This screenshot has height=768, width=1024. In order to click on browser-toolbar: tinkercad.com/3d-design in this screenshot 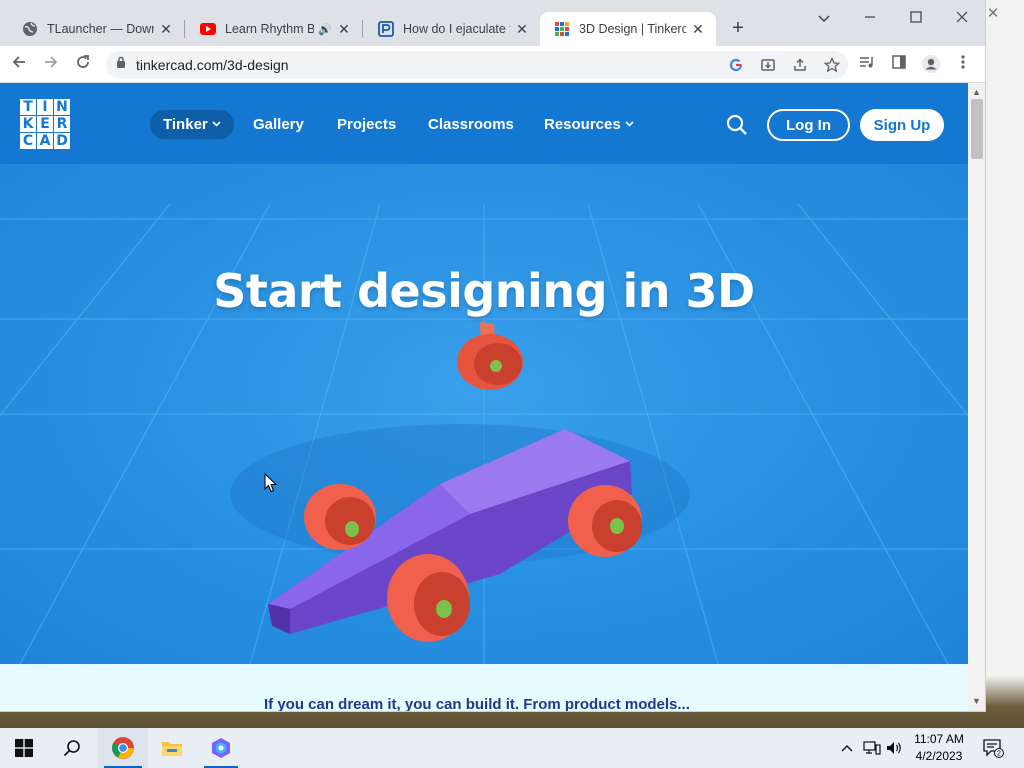, I will do `click(492, 64)`.